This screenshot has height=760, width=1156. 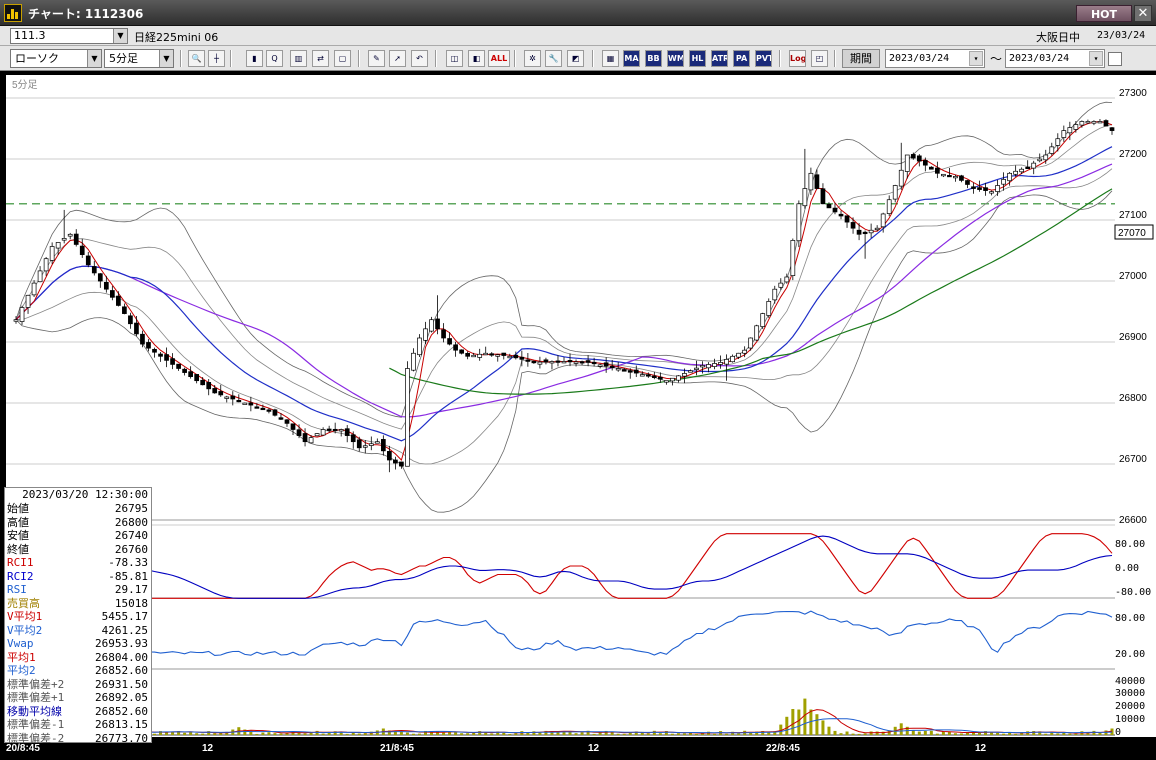 I want to click on date-range-checkbox, so click(x=1115, y=59).